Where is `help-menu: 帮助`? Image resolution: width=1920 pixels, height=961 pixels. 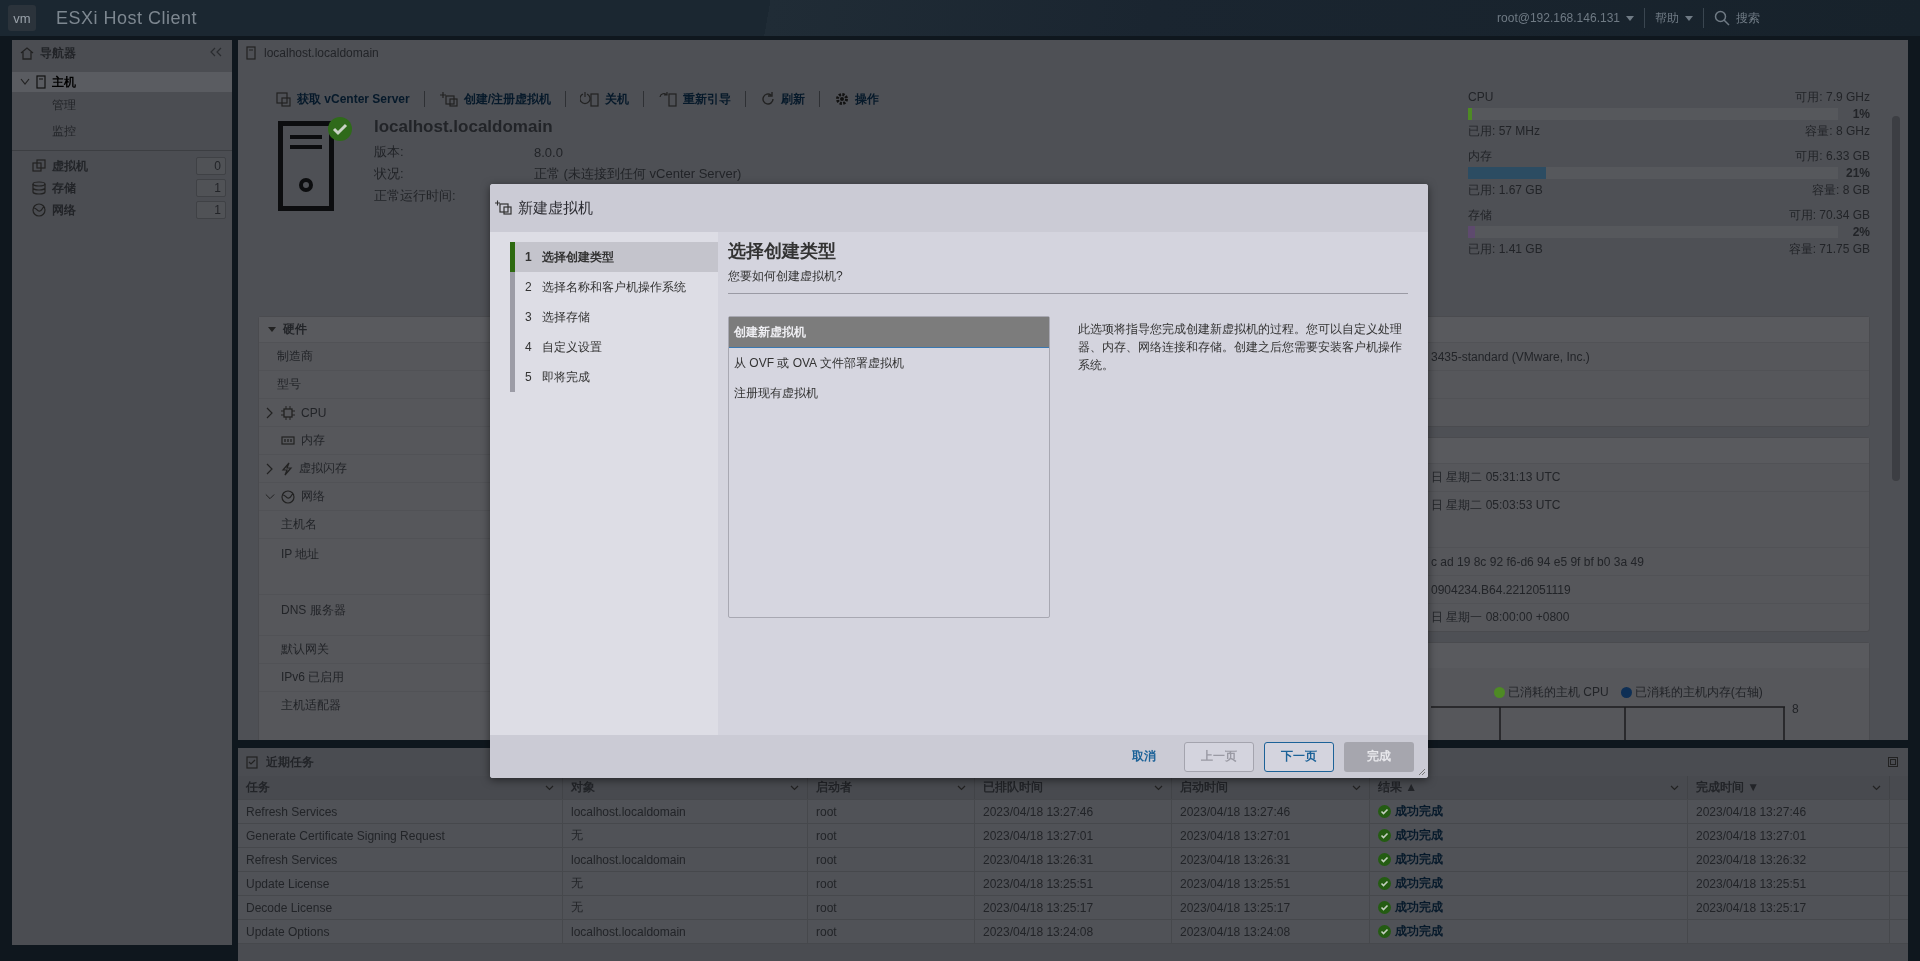
help-menu: 帮助 is located at coordinates (1674, 18).